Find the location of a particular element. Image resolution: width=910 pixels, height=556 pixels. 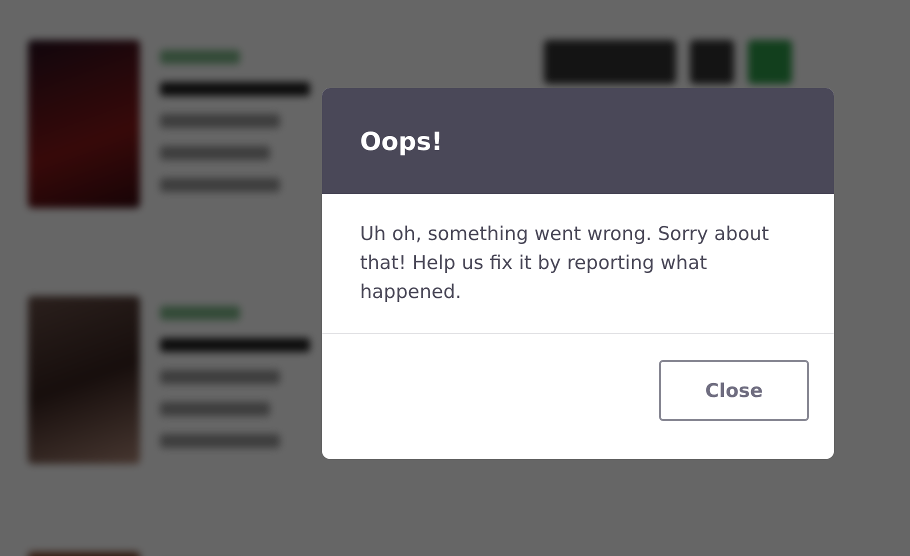

dialog-title: Oops! is located at coordinates (401, 141).